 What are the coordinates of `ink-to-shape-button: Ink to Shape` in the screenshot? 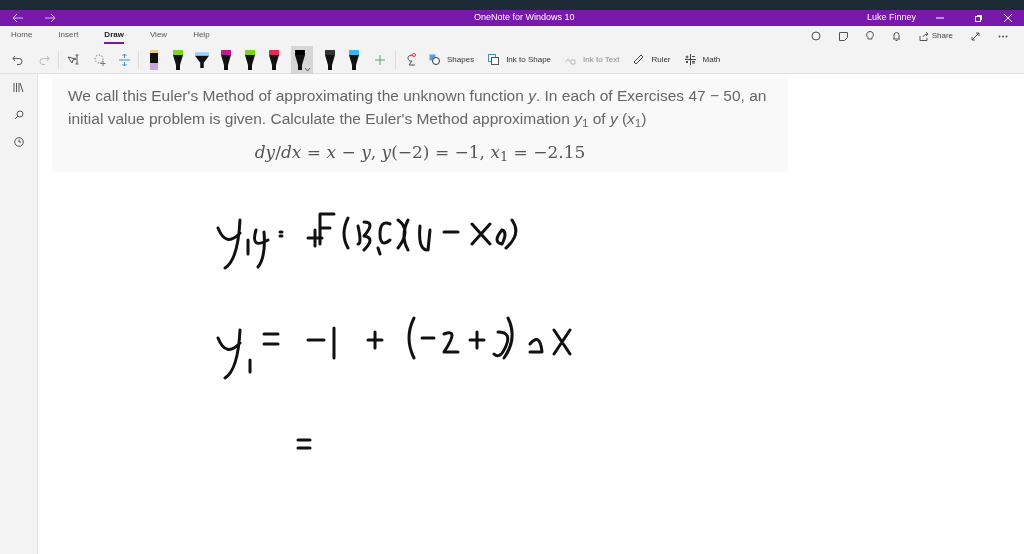 It's located at (520, 59).